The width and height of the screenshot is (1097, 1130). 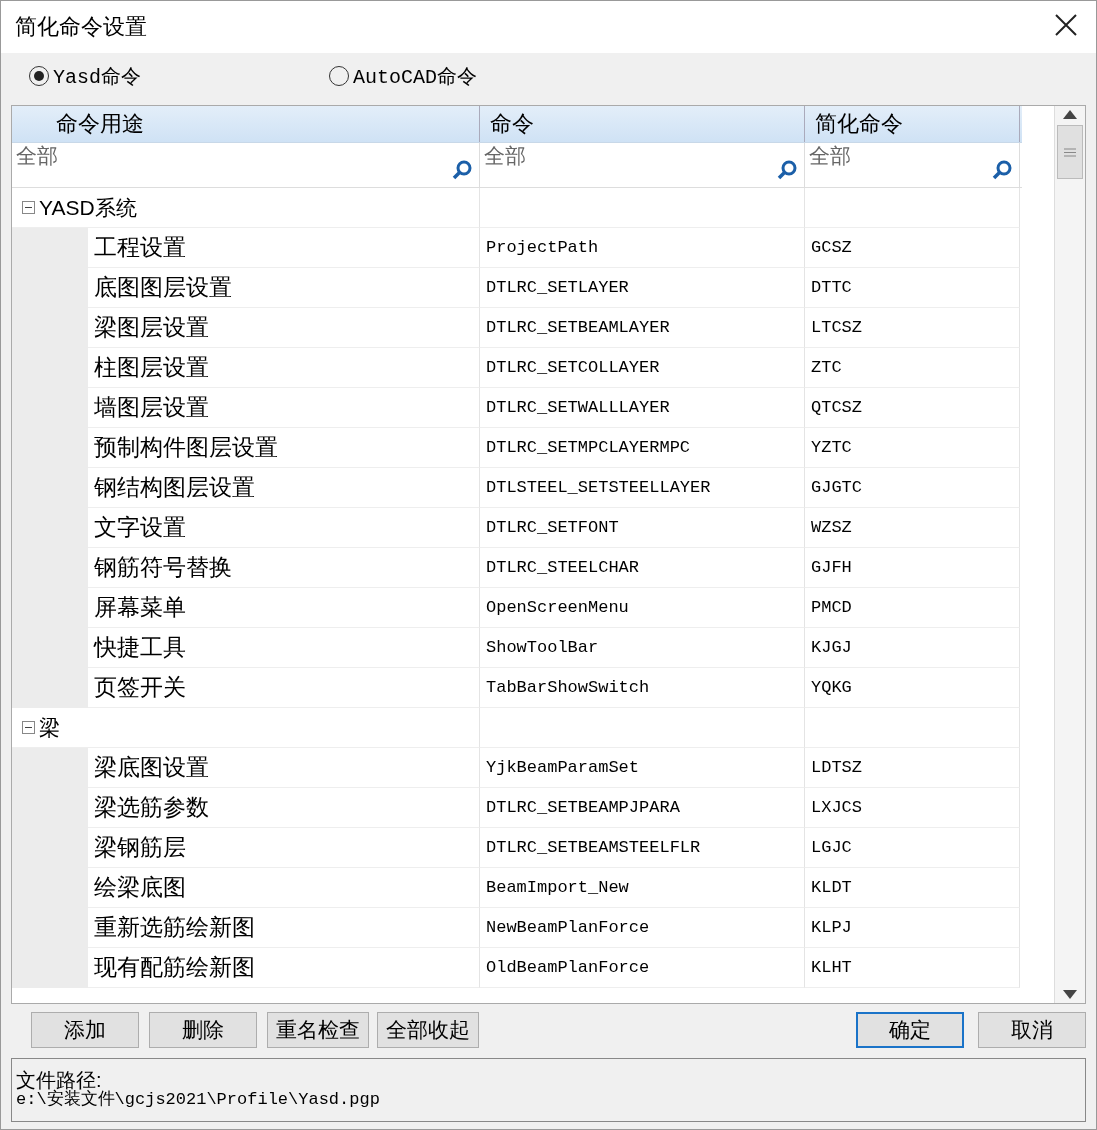 What do you see at coordinates (831, 247) in the screenshot?
I see `table-cell: GCSZ` at bounding box center [831, 247].